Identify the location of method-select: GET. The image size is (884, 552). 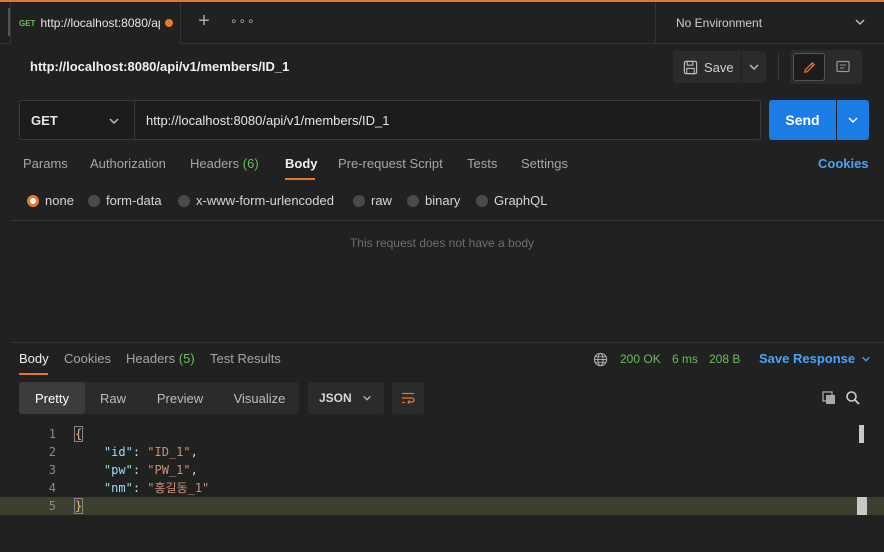
(77, 120).